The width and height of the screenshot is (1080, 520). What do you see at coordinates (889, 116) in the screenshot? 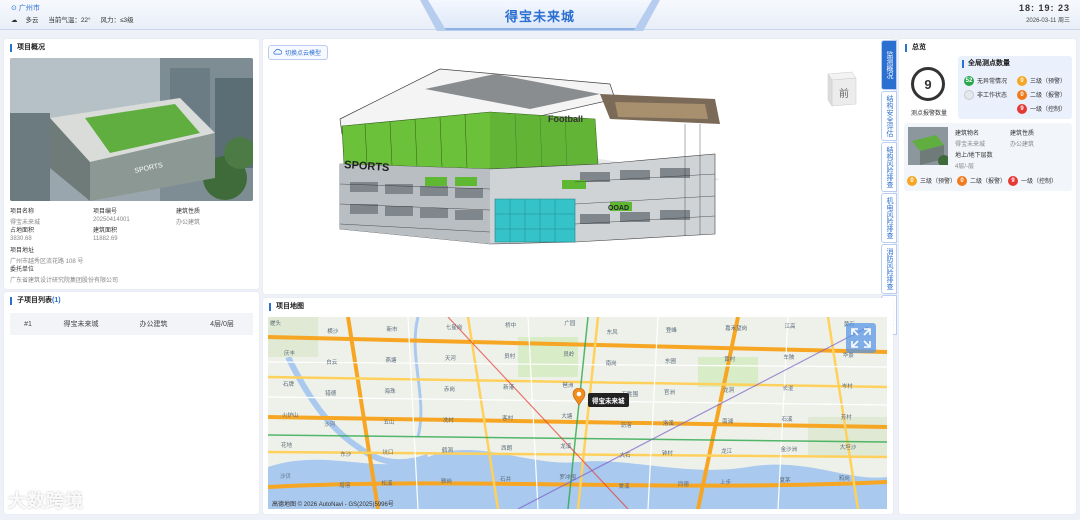
I see `tab-structural-safety: 结构安全评估` at bounding box center [889, 116].